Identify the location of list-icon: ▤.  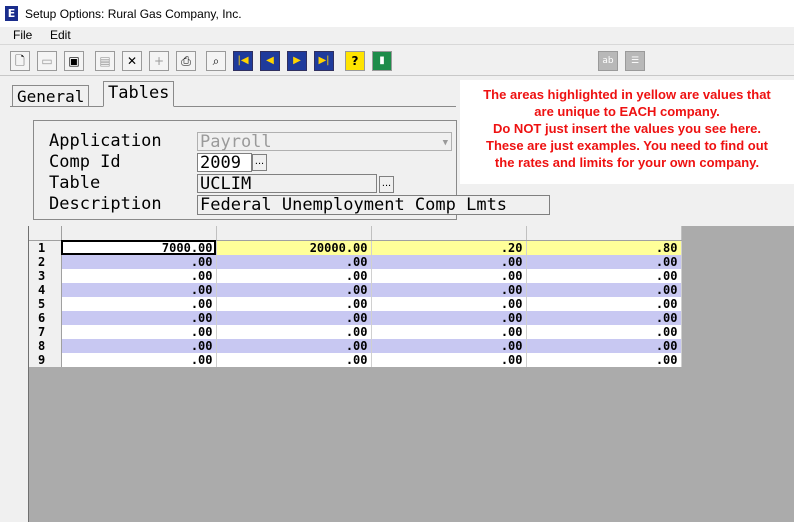
(105, 61).